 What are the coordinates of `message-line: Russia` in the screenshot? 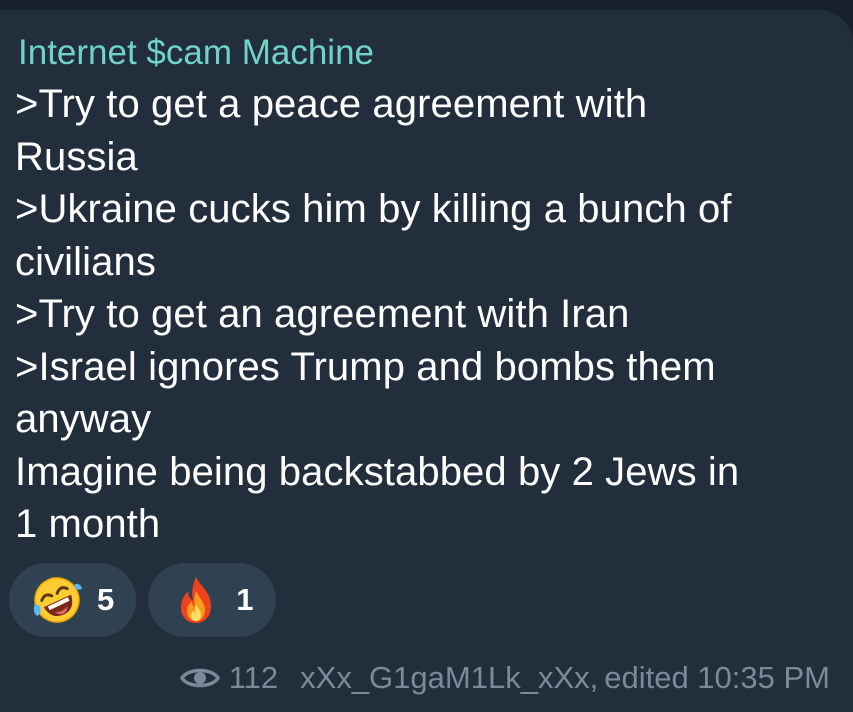 It's located at (76, 156).